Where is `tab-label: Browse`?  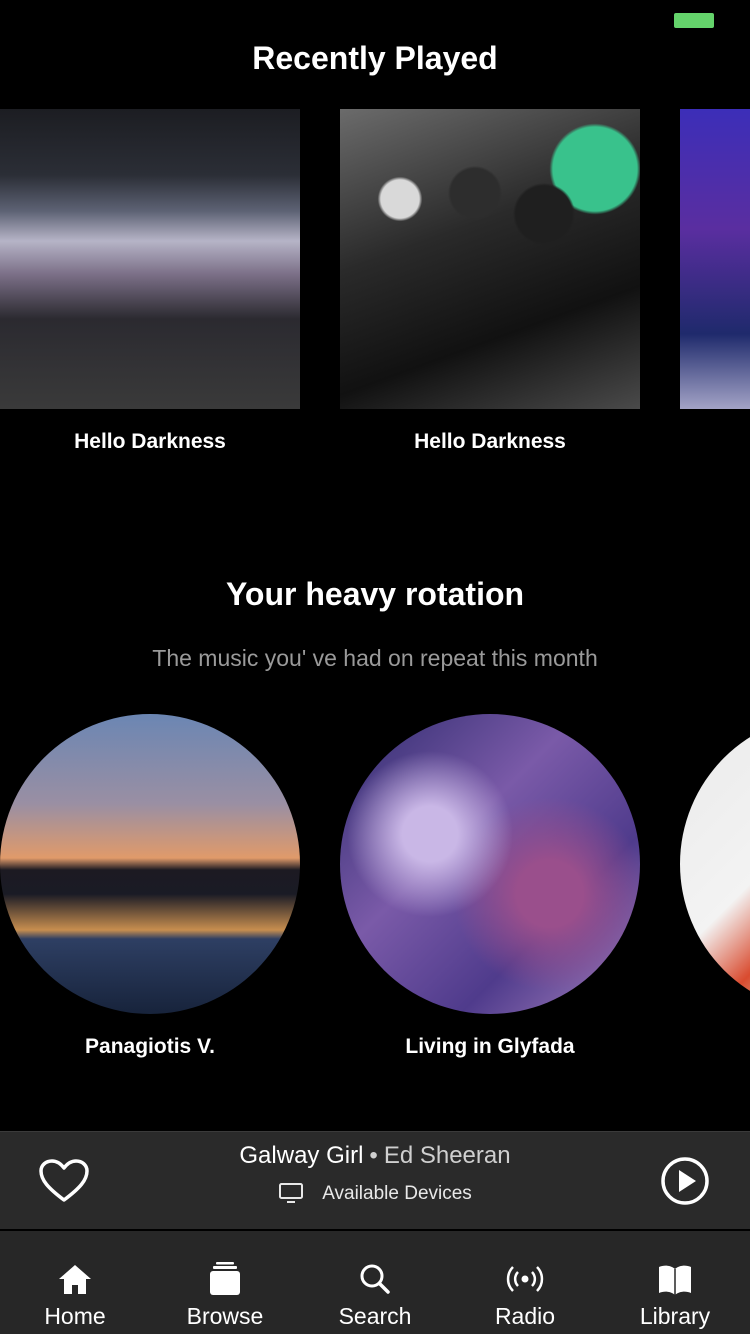 tab-label: Browse is located at coordinates (225, 1316).